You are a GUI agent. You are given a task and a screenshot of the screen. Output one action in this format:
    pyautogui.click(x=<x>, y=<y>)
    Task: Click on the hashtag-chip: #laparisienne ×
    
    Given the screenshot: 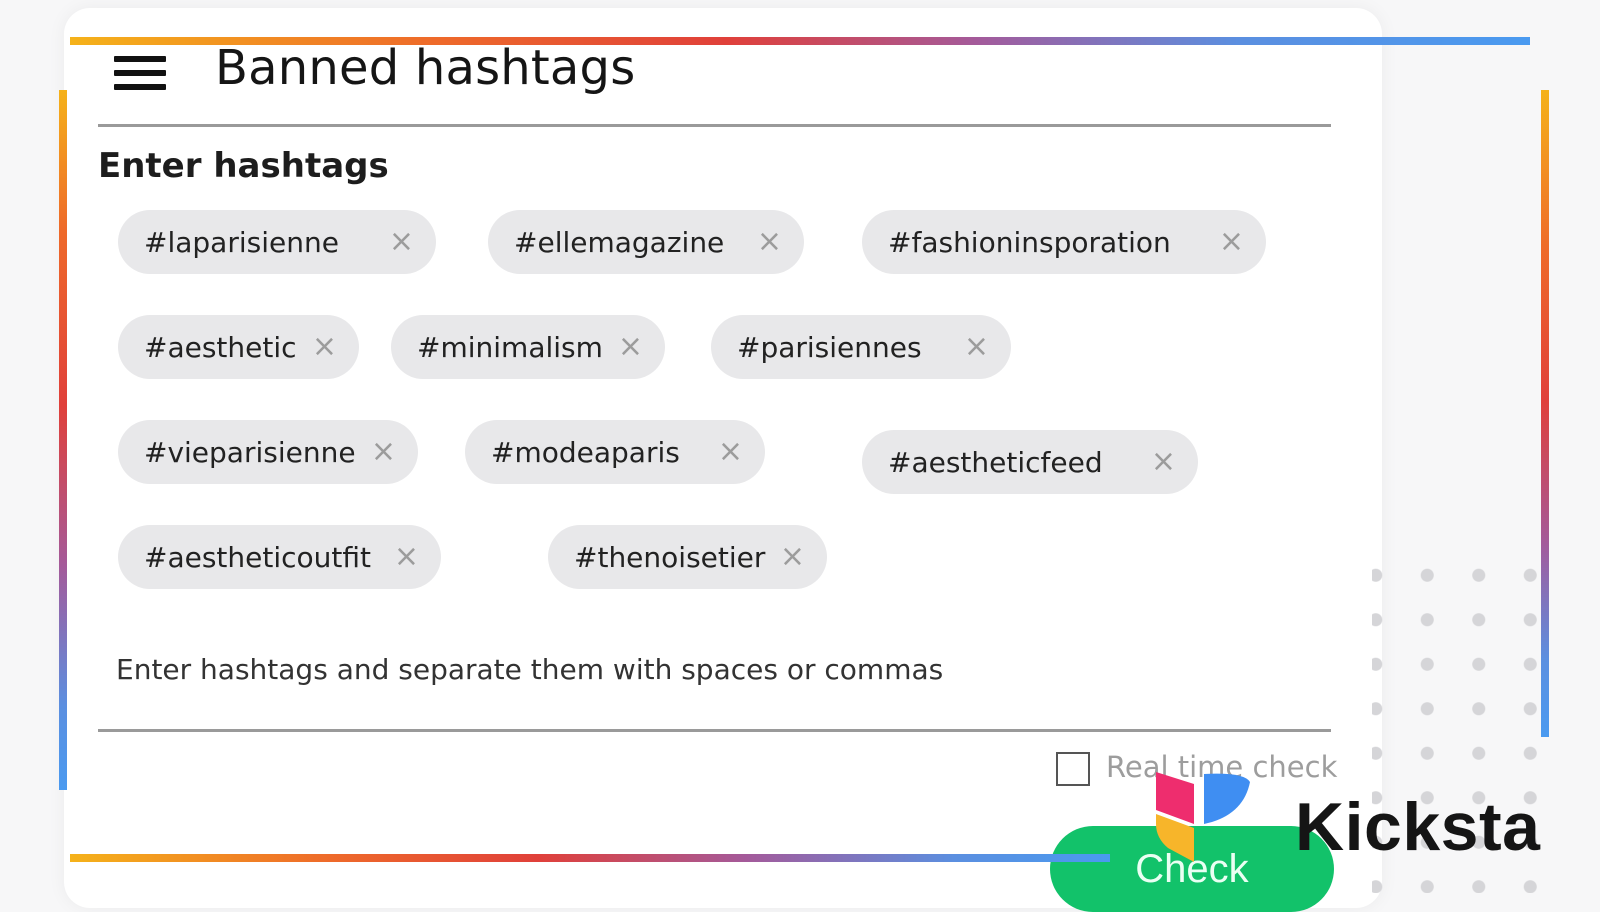 What is the action you would take?
    pyautogui.click(x=277, y=242)
    